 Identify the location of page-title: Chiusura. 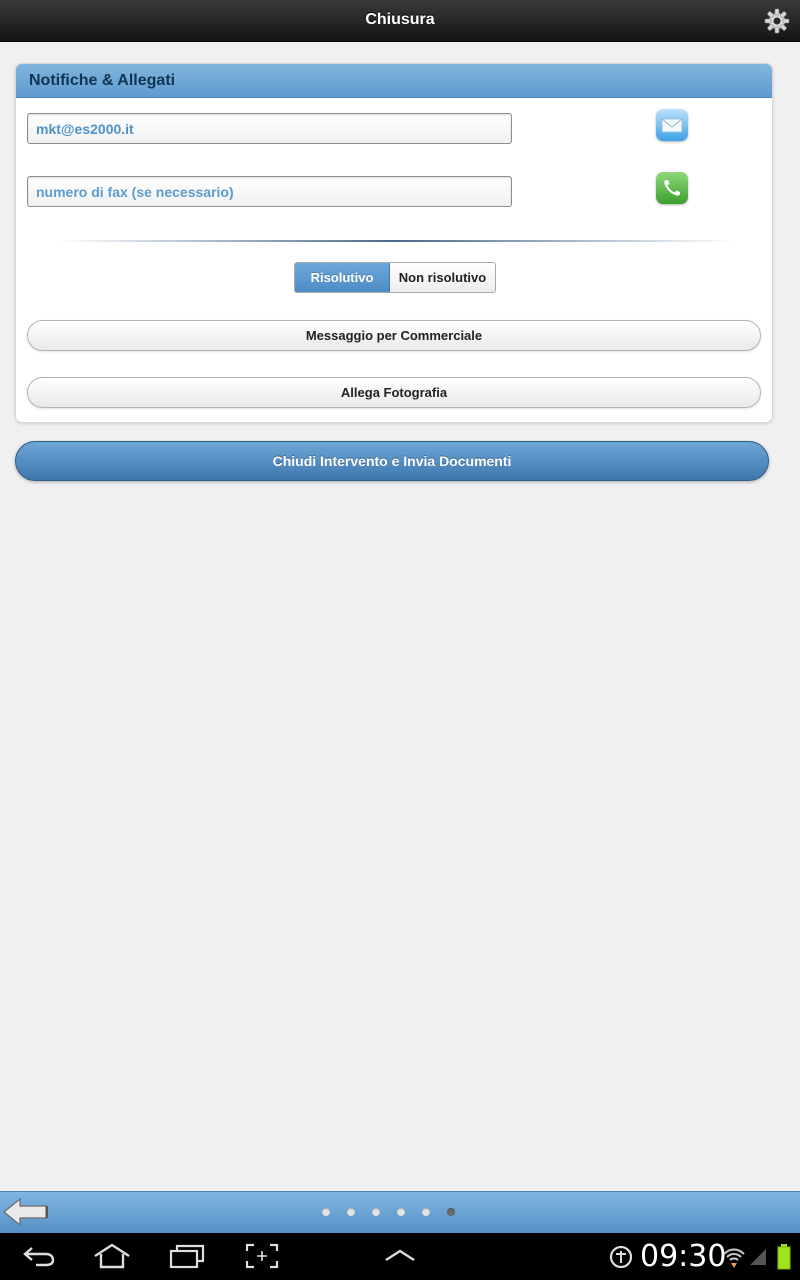
(400, 19).